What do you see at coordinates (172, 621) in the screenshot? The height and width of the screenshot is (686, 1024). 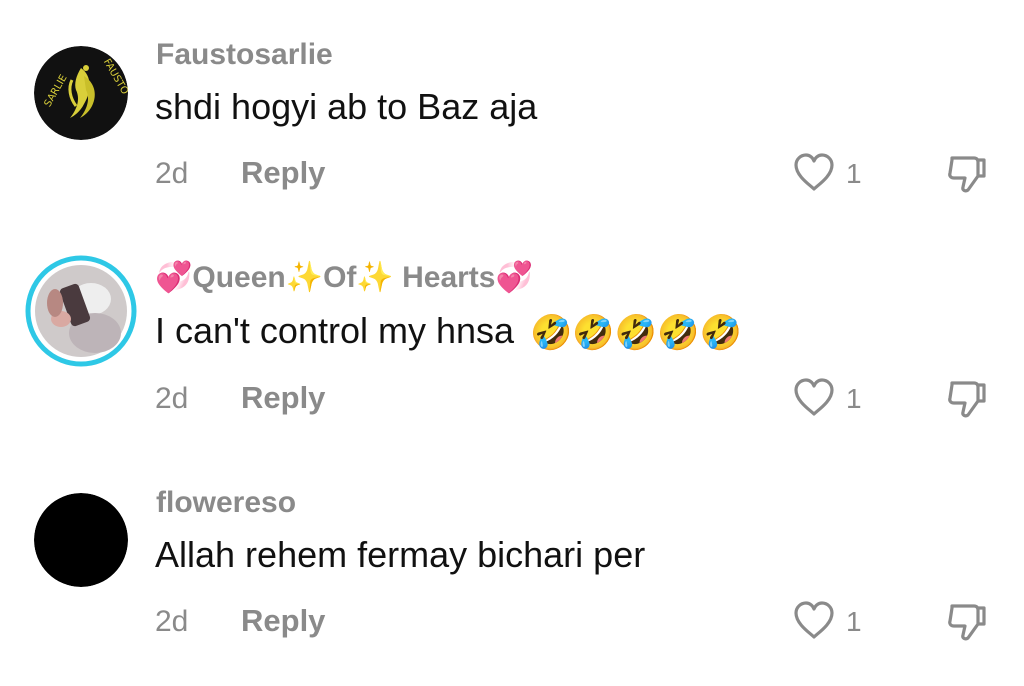 I see `comment-timestamp: 2d` at bounding box center [172, 621].